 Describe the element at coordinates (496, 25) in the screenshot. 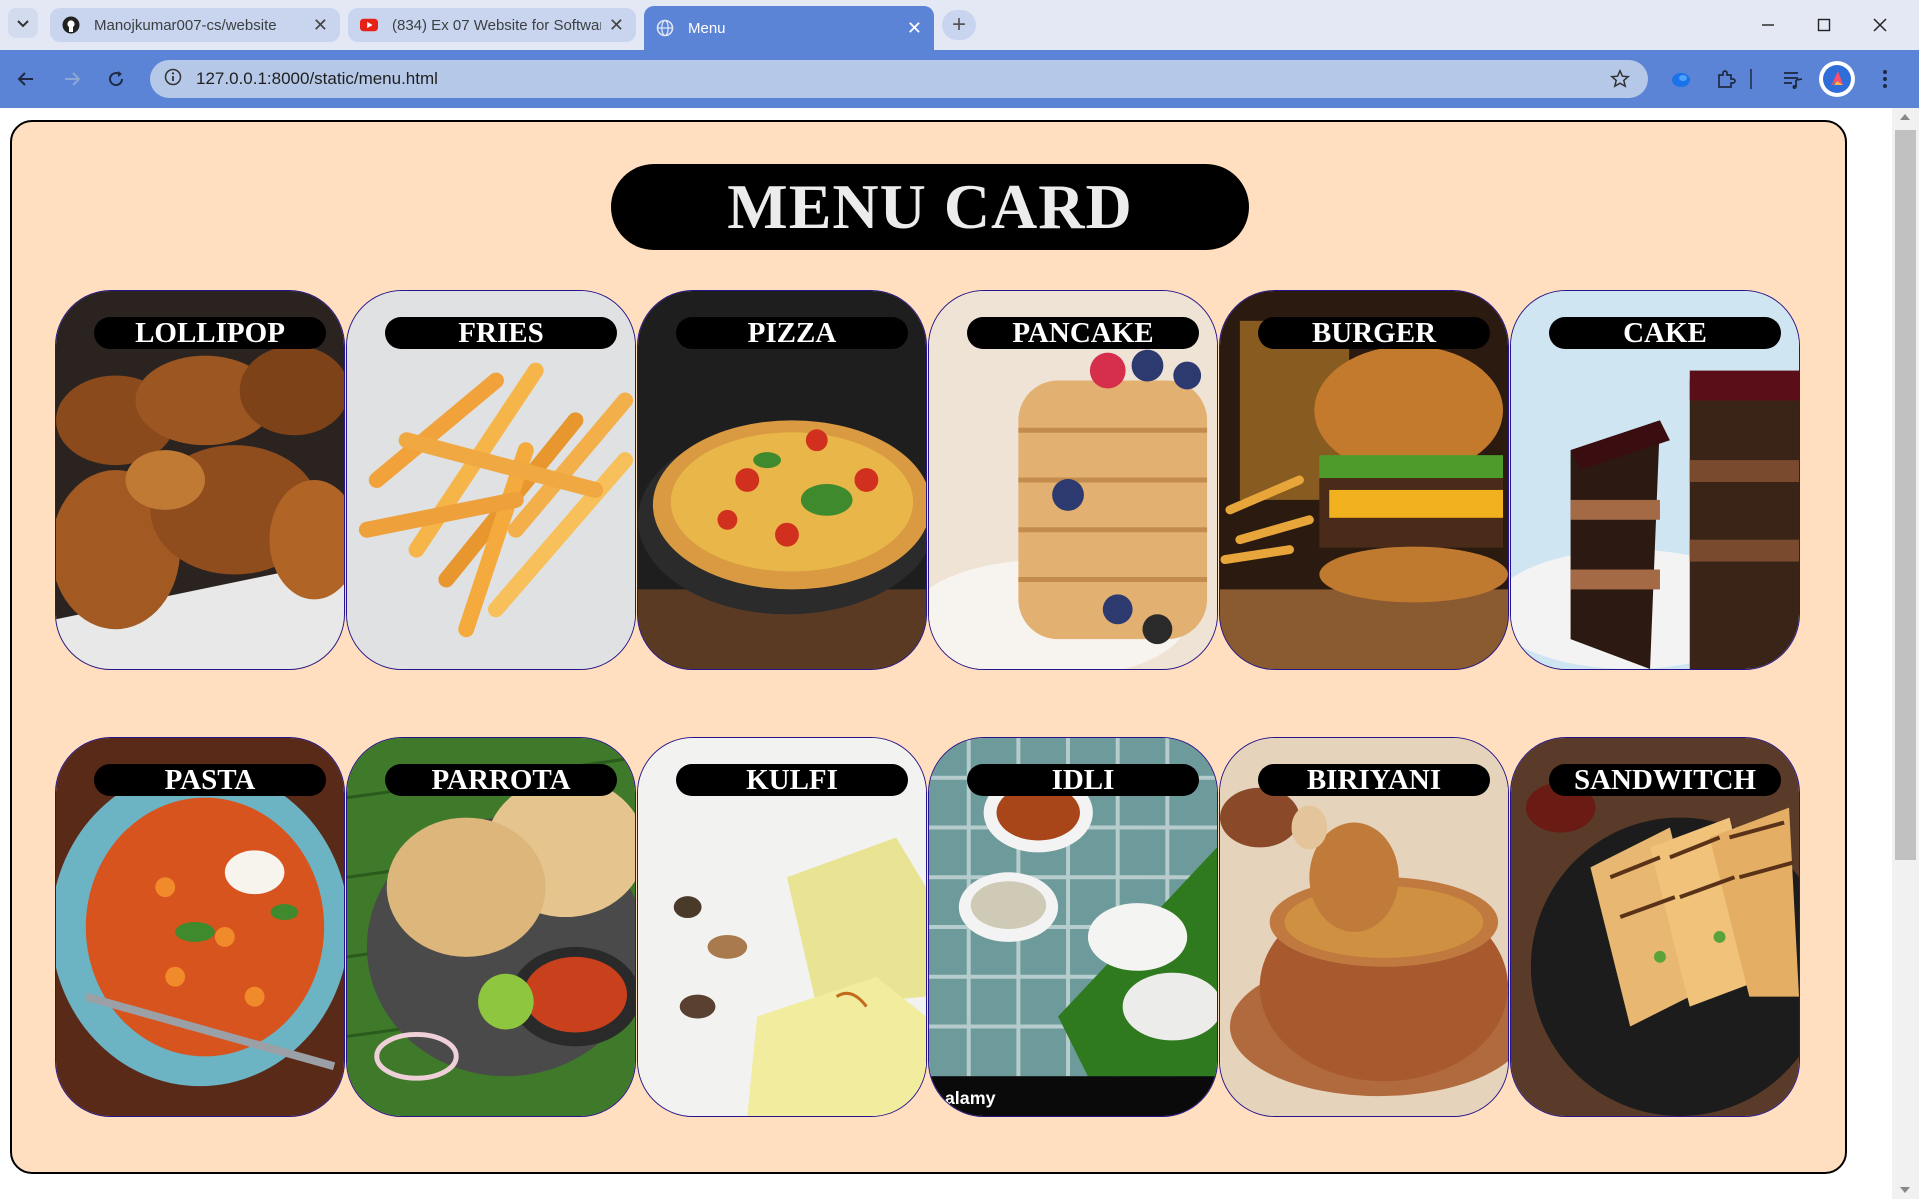

I see `tab-title: (834) Ex 07 Website for Softwar` at that location.